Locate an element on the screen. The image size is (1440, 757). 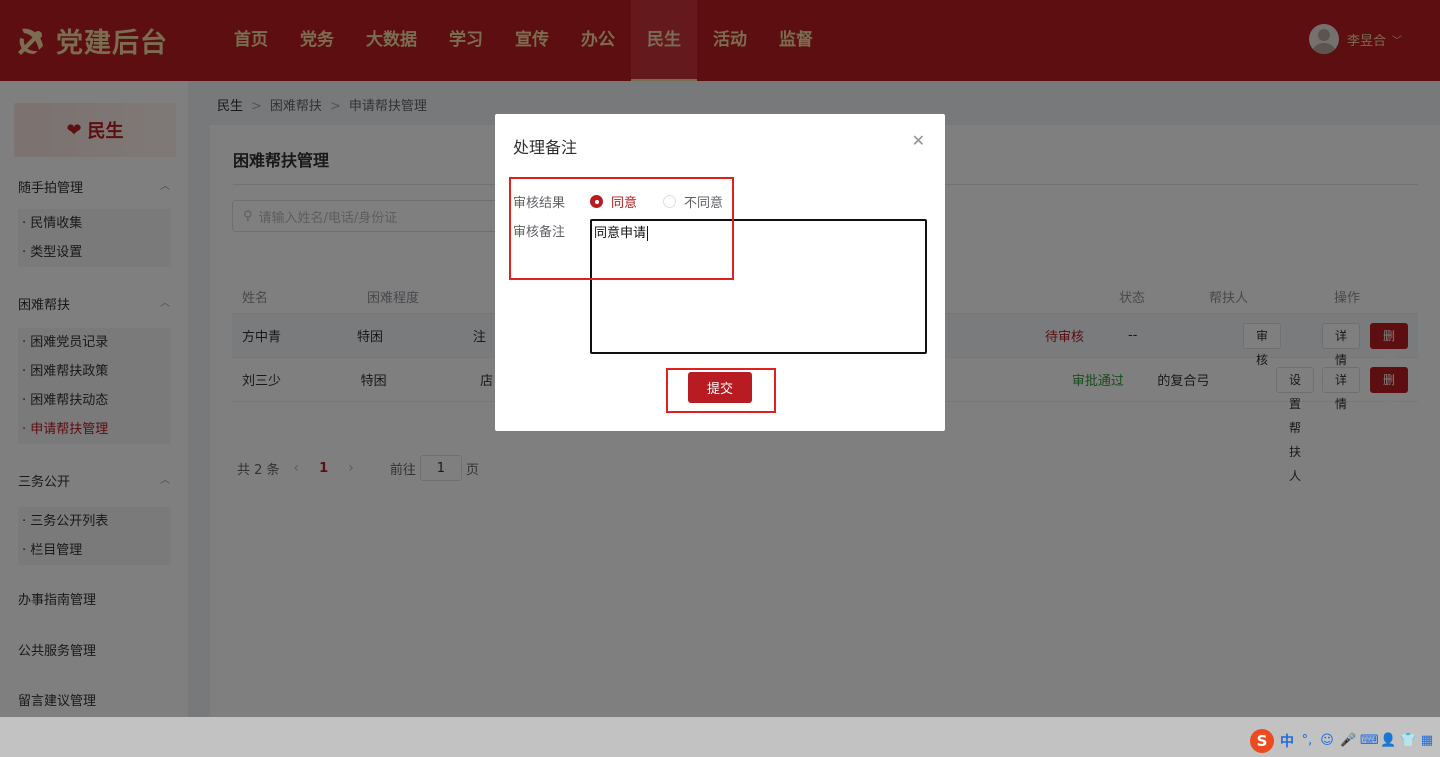
microphone-icon: 🎤 is located at coordinates (1348, 741).